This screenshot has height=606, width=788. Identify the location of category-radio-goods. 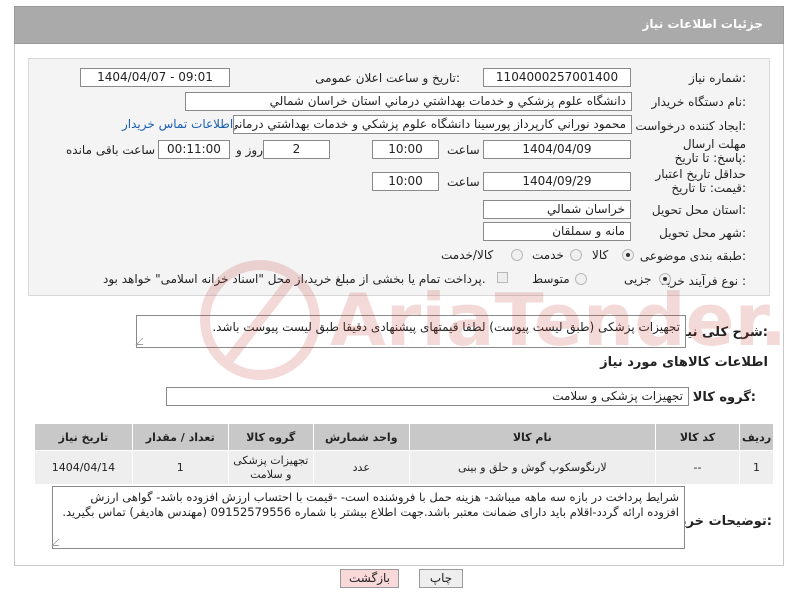
(628, 255).